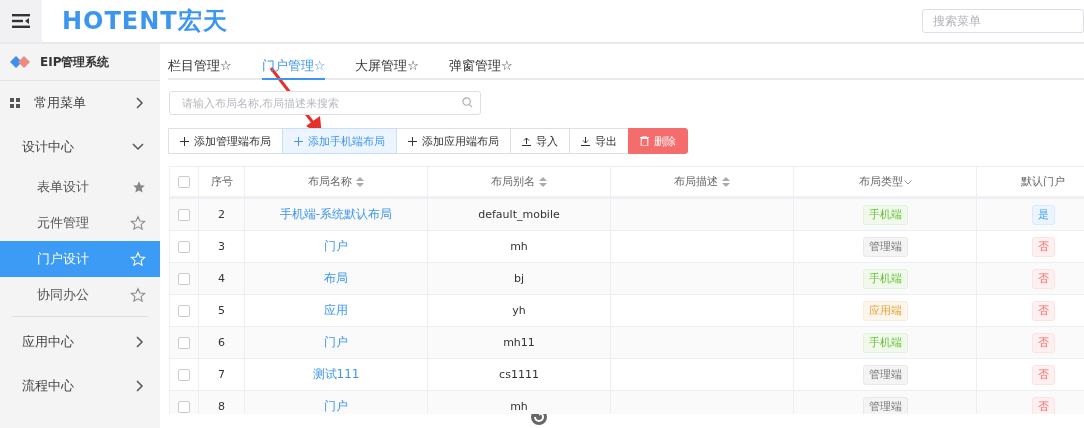 The image size is (1084, 428). What do you see at coordinates (885, 310) in the screenshot?
I see `type-tag: 应用端` at bounding box center [885, 310].